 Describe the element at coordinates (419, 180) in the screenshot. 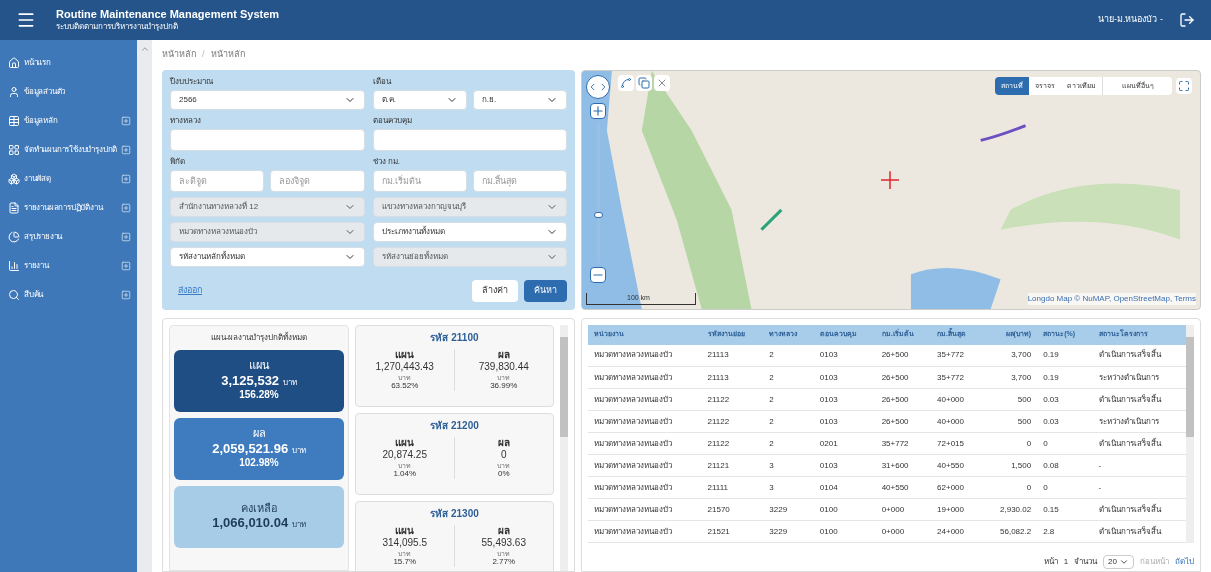

I see `input-field: กม.เริ่มต้น` at that location.